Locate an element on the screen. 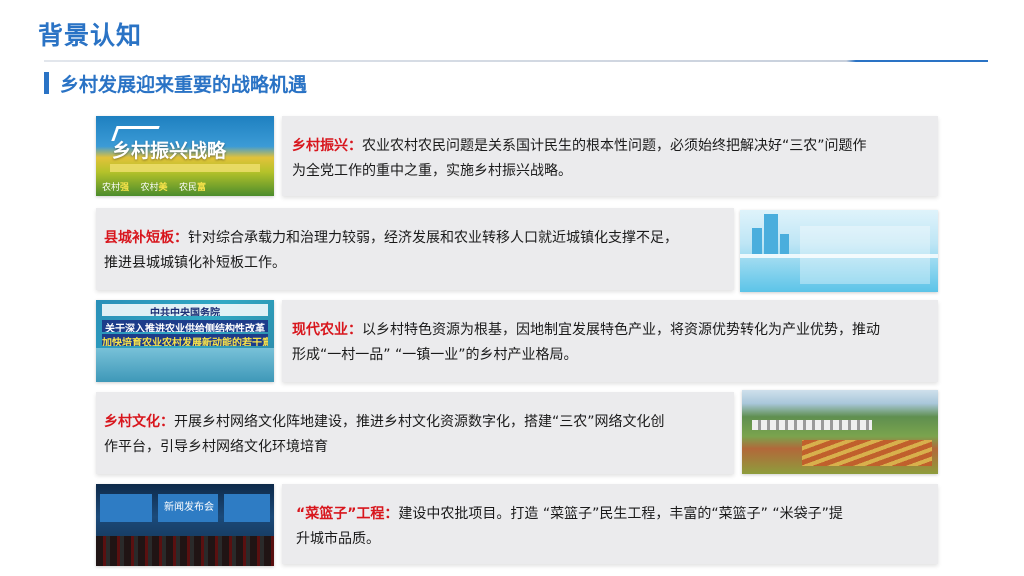 The image size is (1024, 576). county-dashboard-image is located at coordinates (839, 251).